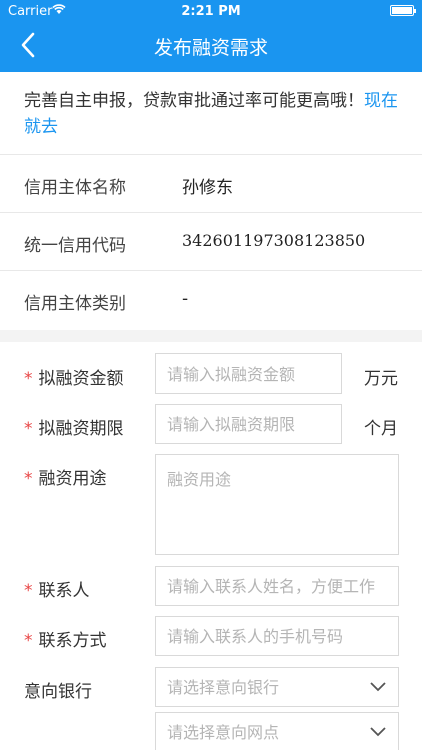 The width and height of the screenshot is (422, 750). What do you see at coordinates (64, 591) in the screenshot?
I see `contact-label-text: 联系人` at bounding box center [64, 591].